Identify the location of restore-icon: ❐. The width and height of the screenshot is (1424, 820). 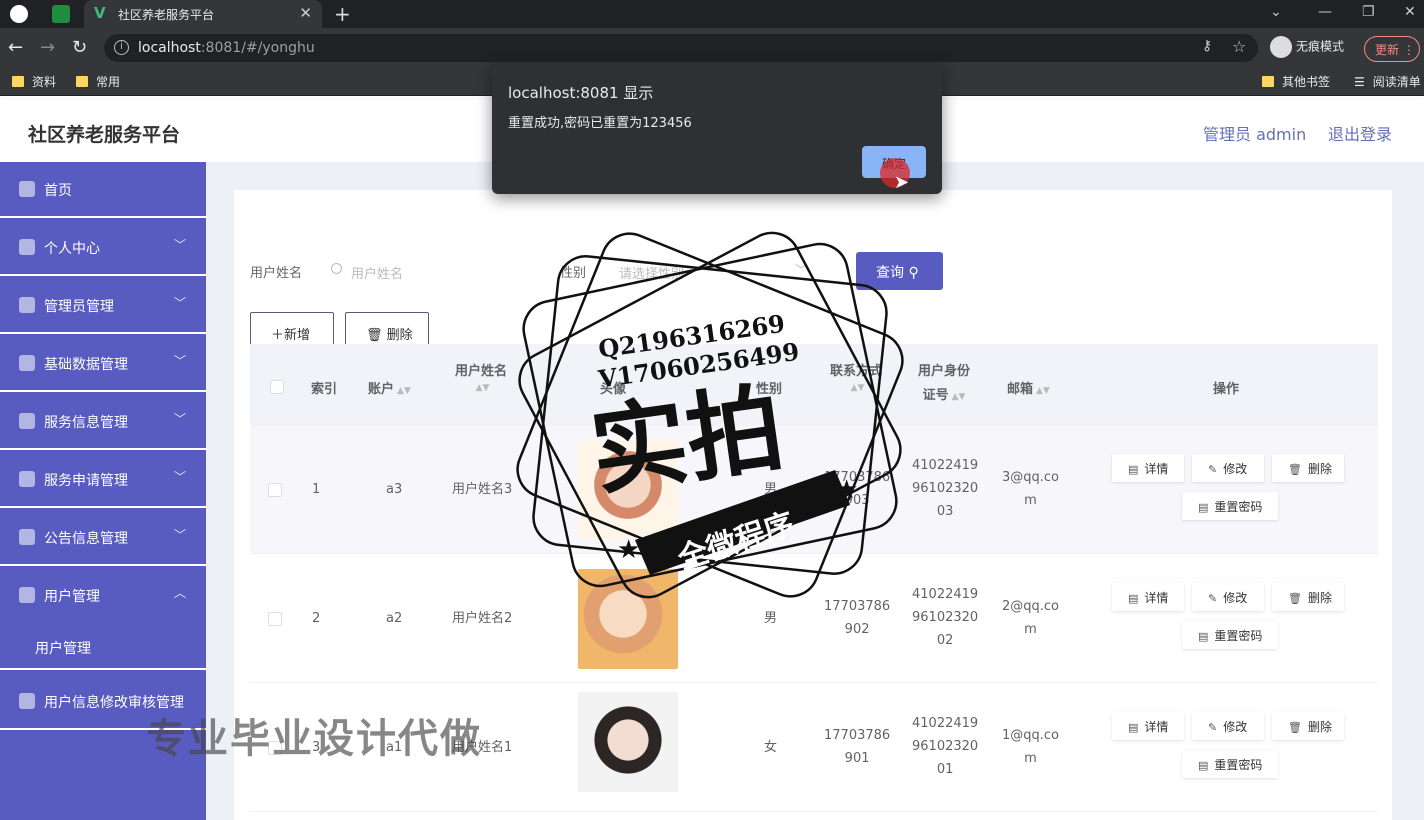
(1368, 12).